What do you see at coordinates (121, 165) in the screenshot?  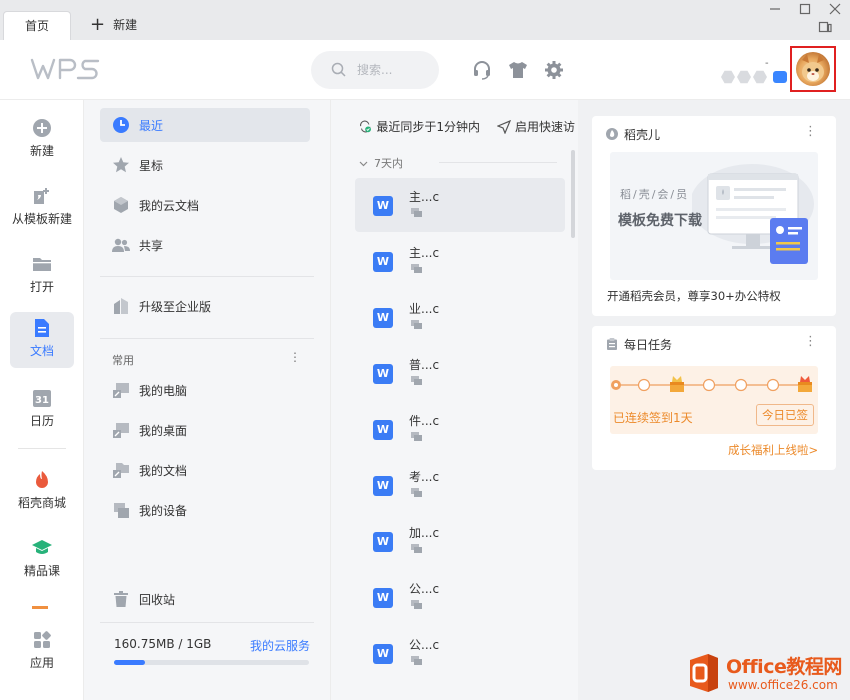 I see `star-icon` at bounding box center [121, 165].